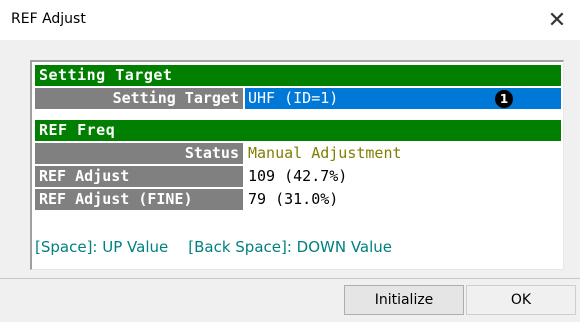 The width and height of the screenshot is (580, 322). Describe the element at coordinates (403, 98) in the screenshot. I see `setting-target-value: UHF (ID=1)` at that location.